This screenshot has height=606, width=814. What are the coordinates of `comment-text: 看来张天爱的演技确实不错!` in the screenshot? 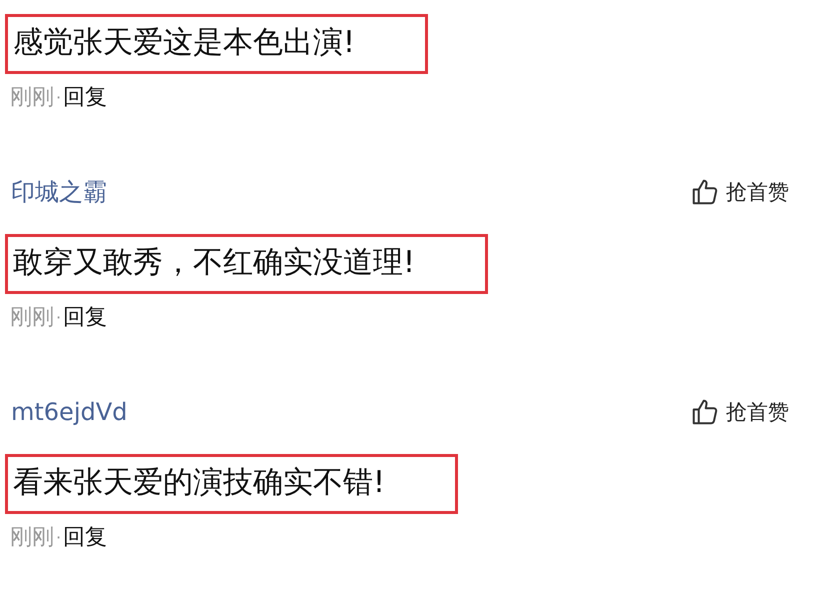 It's located at (231, 484).